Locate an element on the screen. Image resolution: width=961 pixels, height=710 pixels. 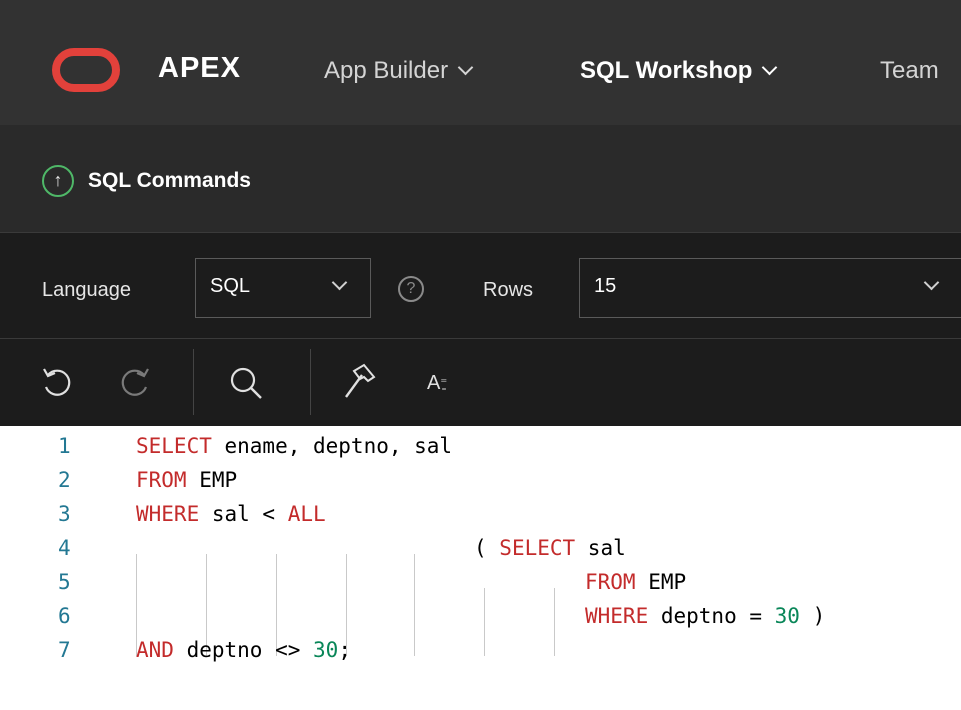
code-text: SELECT ename, deptno, sal is located at coordinates (294, 446).